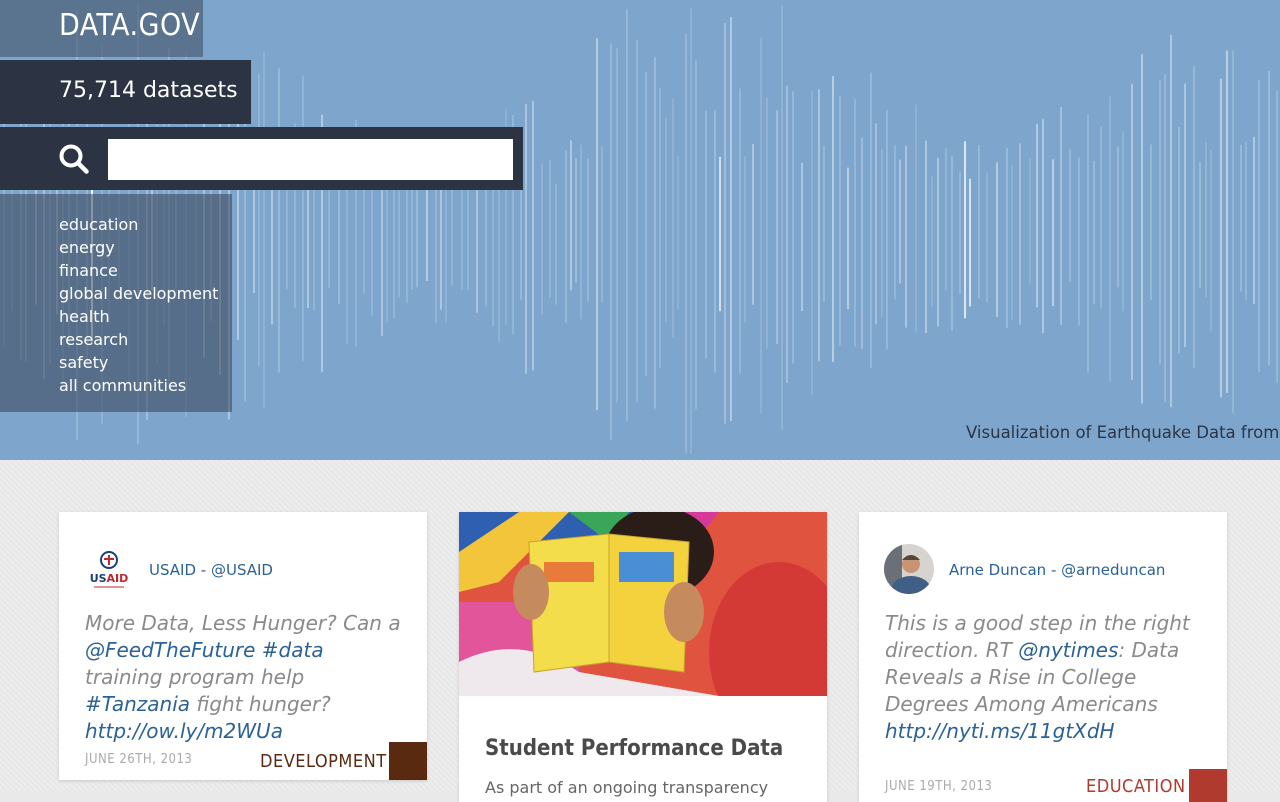 The height and width of the screenshot is (802, 1280). What do you see at coordinates (138, 247) in the screenshot?
I see `community-link-energy: energy` at bounding box center [138, 247].